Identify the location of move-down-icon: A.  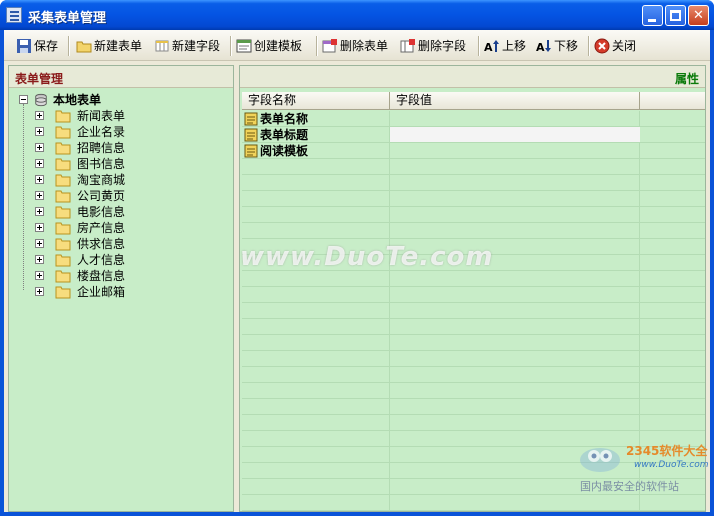
(543, 47).